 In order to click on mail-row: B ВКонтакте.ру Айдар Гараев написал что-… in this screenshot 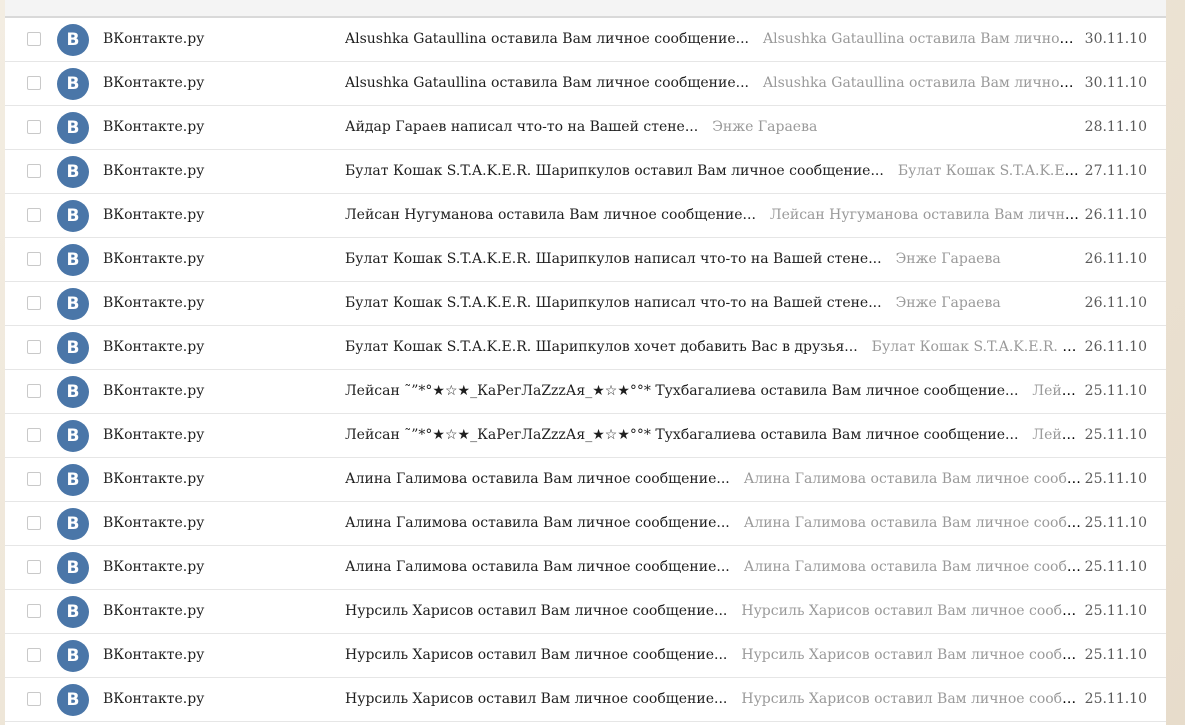, I will do `click(585, 128)`.